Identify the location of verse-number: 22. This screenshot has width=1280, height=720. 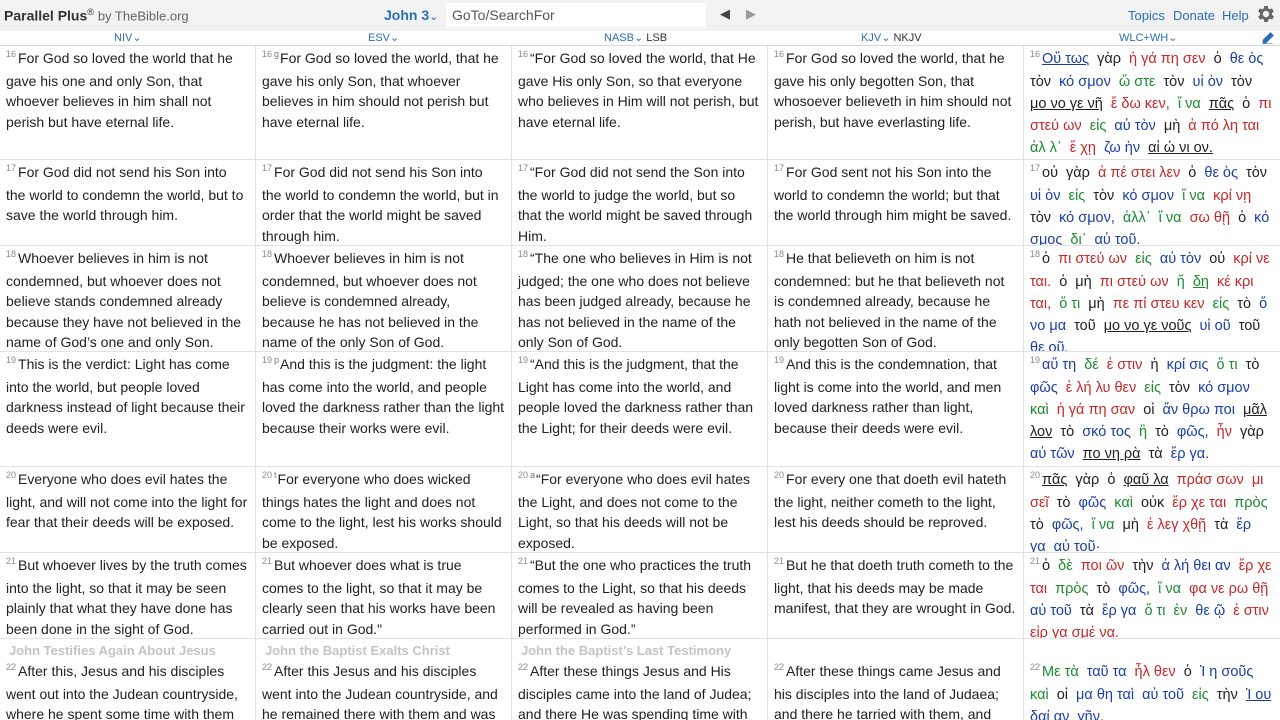
(1035, 667).